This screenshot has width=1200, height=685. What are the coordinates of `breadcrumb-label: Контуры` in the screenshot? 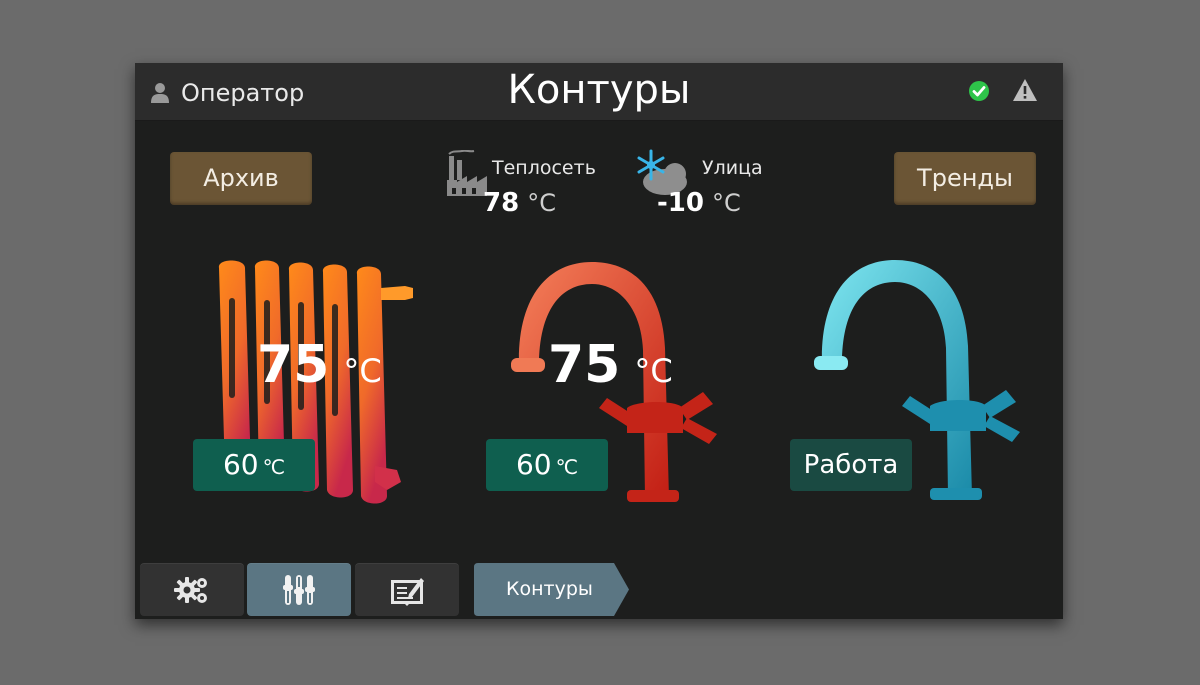 It's located at (549, 589).